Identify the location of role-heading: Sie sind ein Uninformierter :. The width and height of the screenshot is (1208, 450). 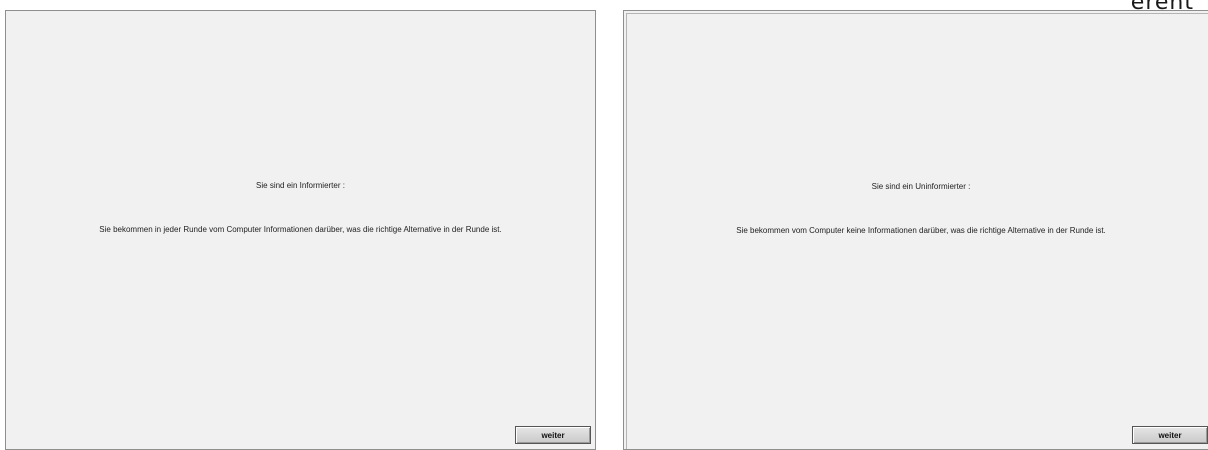
(921, 186).